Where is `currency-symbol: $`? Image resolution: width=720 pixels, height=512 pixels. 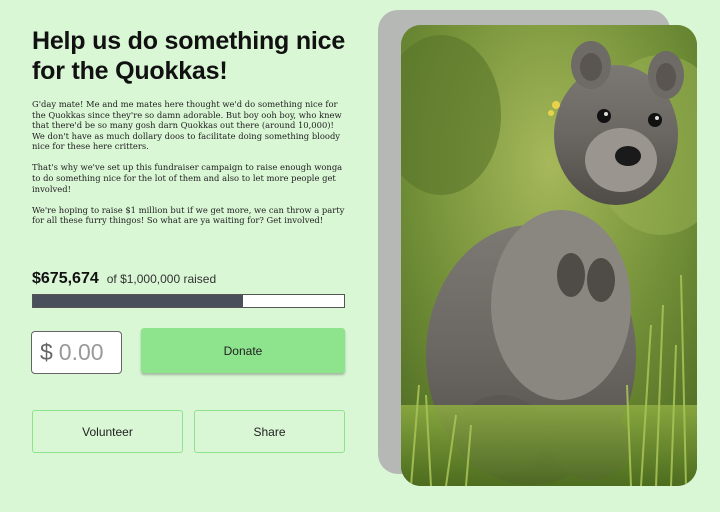
currency-symbol: $ is located at coordinates (46, 352).